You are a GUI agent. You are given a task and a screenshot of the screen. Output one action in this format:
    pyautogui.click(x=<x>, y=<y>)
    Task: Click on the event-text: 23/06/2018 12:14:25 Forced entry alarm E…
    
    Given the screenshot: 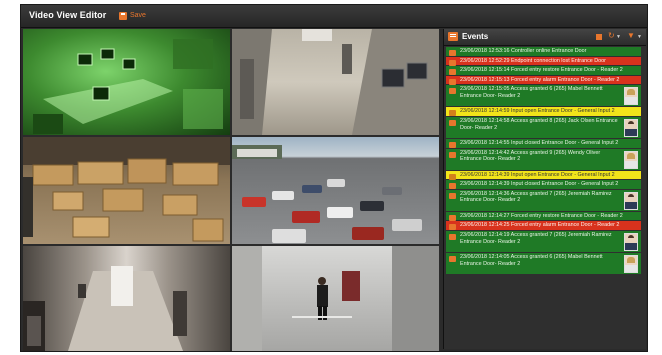 What is the action you would take?
    pyautogui.click(x=540, y=225)
    